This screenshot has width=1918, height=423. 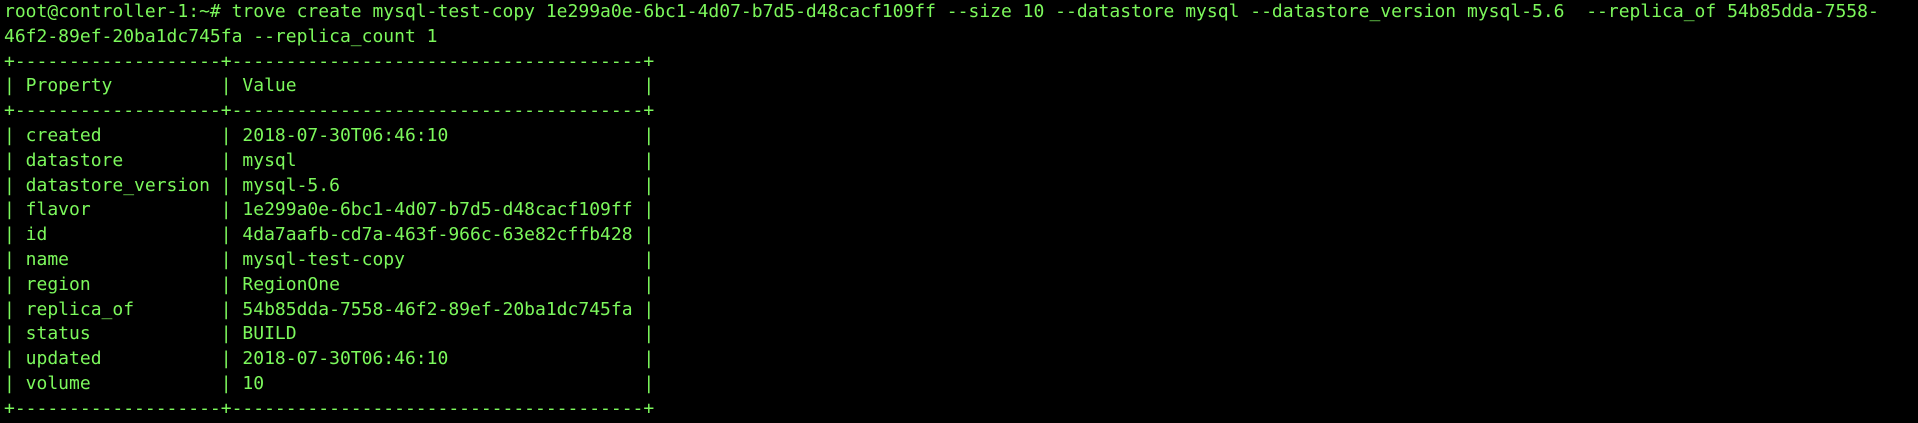 I want to click on table-row: | updated | 2018-07-30T06:46:10 |, so click(x=329, y=359).